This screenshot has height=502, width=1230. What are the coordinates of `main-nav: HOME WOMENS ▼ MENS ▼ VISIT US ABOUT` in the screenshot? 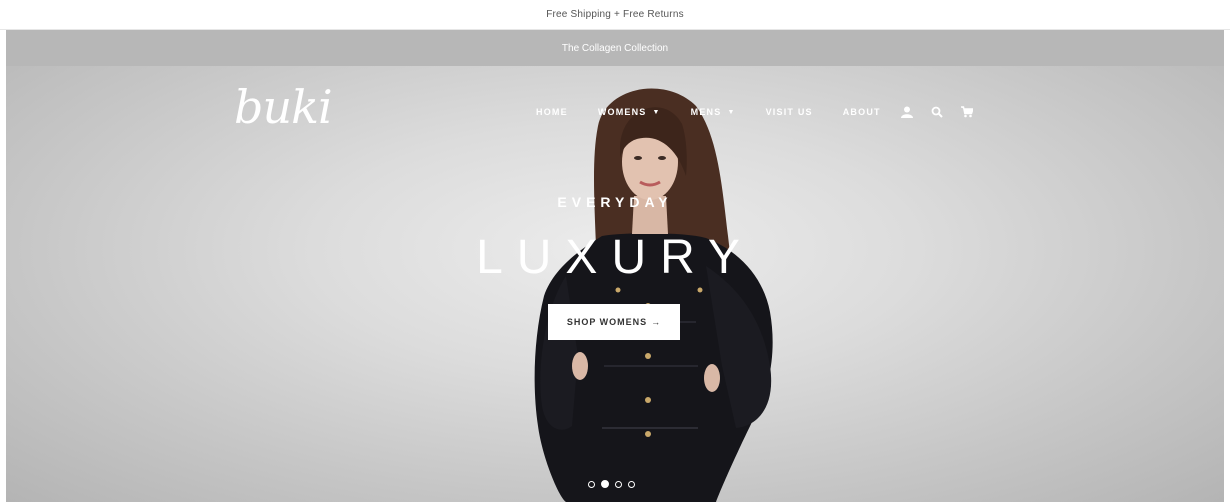 It's located at (762, 112).